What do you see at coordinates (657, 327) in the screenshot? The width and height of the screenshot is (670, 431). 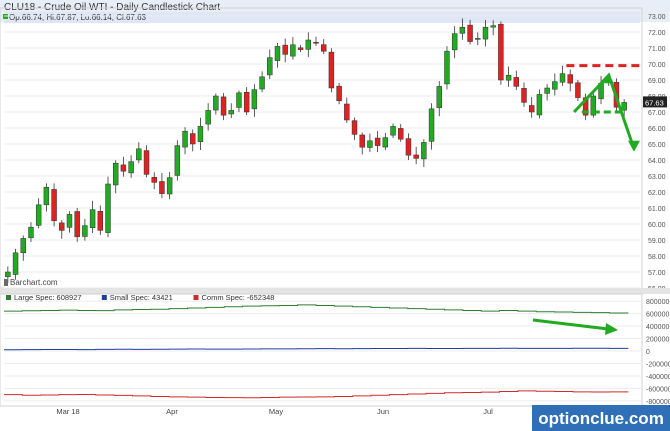 I see `cot-tick-label: 400000` at bounding box center [657, 327].